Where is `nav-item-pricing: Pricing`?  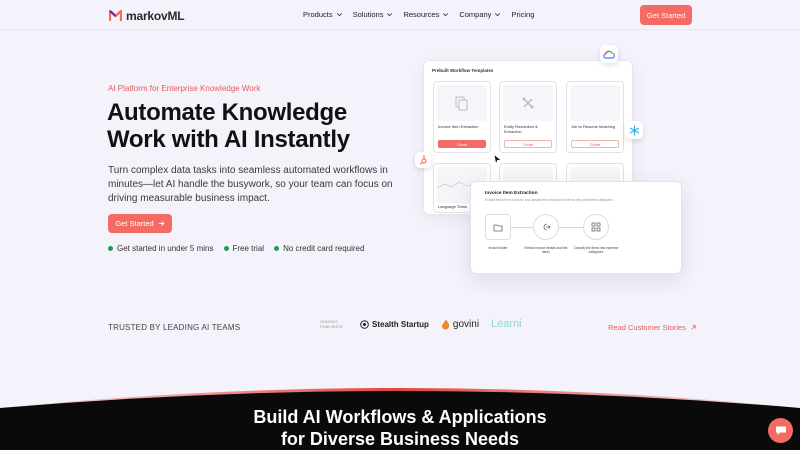 nav-item-pricing: Pricing is located at coordinates (522, 14).